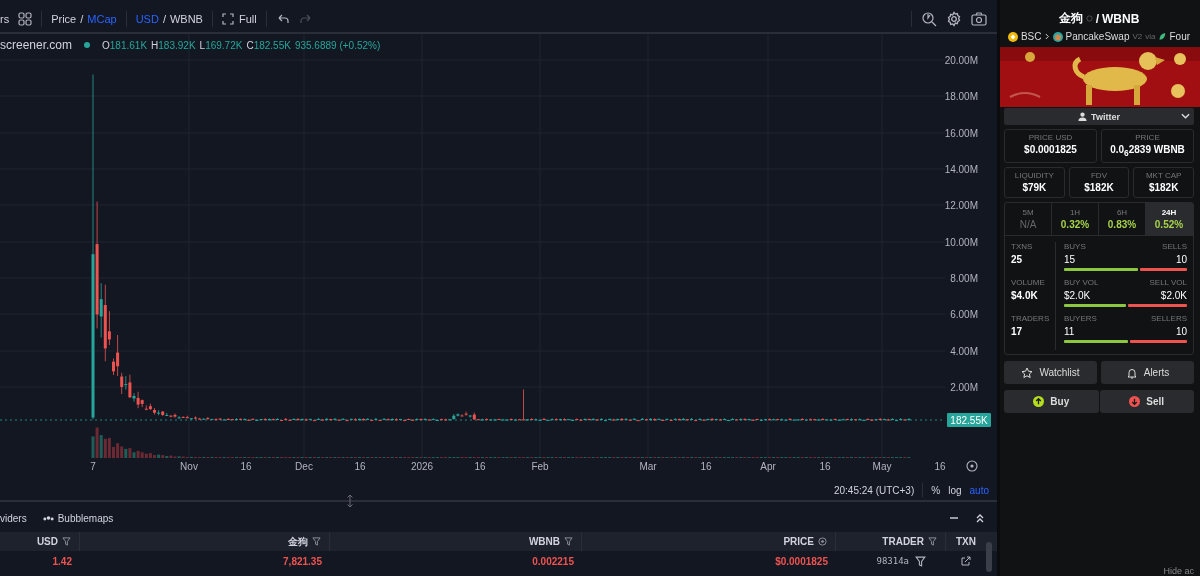  I want to click on trader-address: 98314a, so click(892, 561).